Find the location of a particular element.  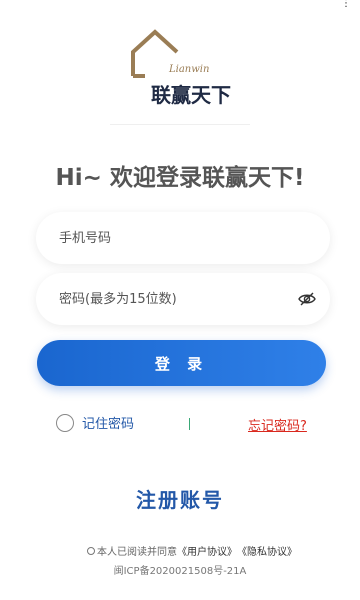

remember-password: 记住密码 is located at coordinates (95, 422).